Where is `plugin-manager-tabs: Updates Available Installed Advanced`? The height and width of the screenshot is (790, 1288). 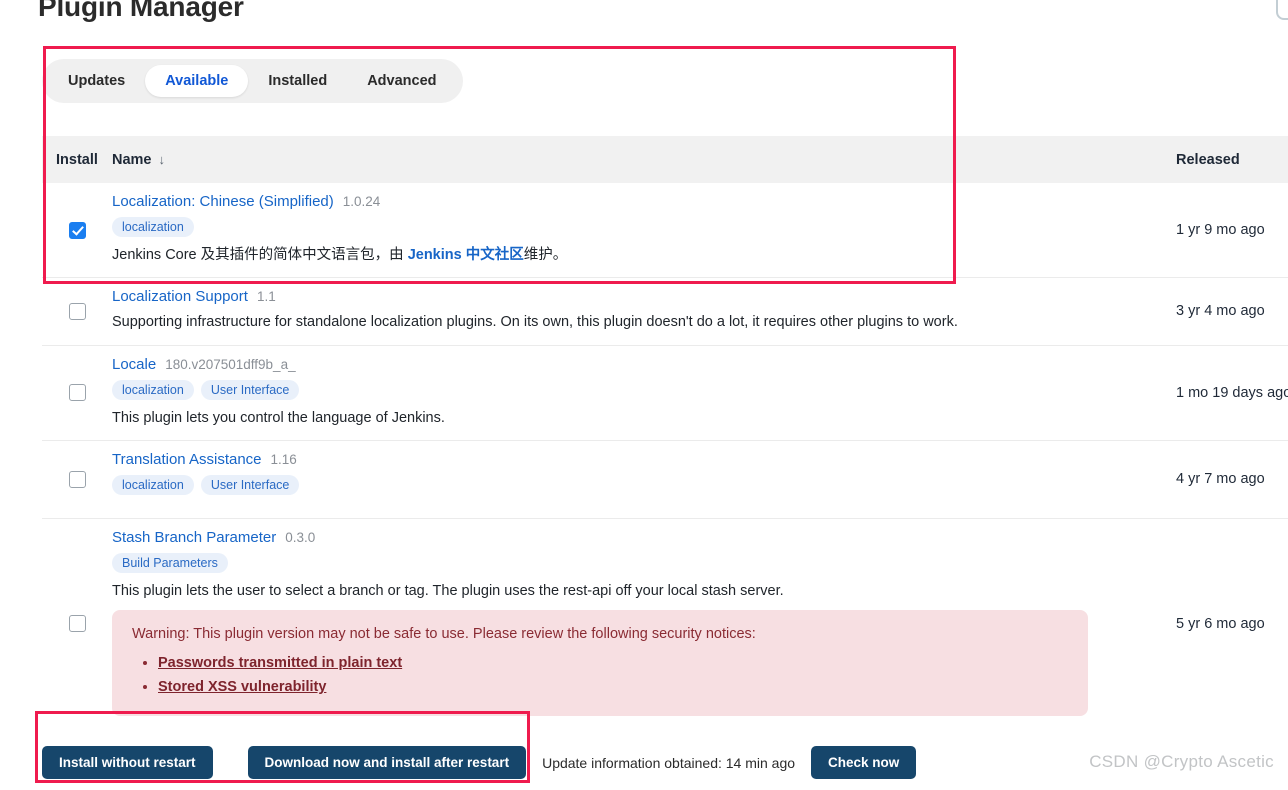 plugin-manager-tabs: Updates Available Installed Advanced is located at coordinates (252, 81).